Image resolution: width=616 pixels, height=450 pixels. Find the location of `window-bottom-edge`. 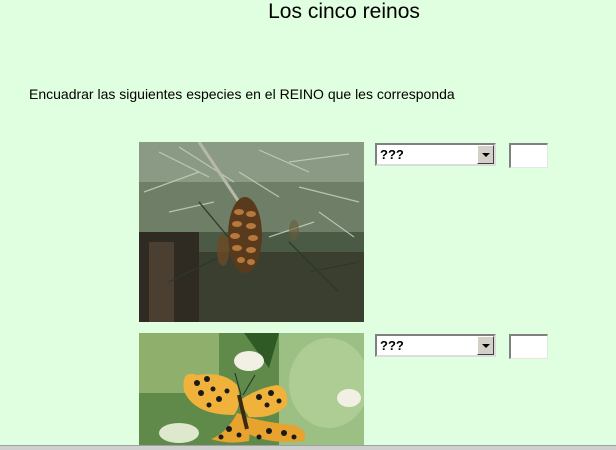

window-bottom-edge is located at coordinates (308, 447).